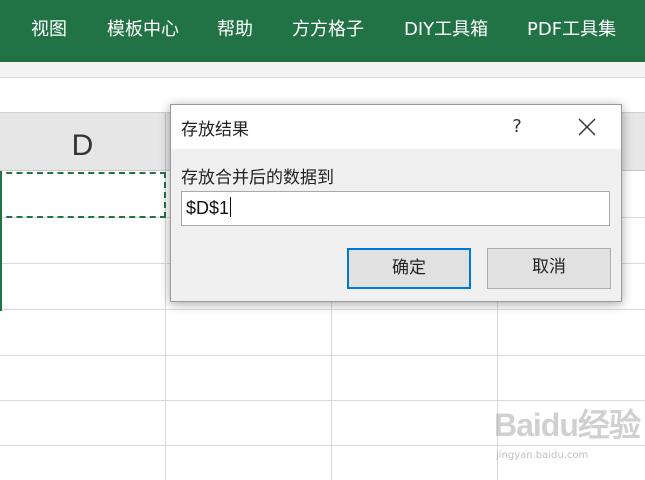  I want to click on ribbon-menu-bar: 视图 模板中心 帮助 方方格子 DIY工具箱 PDF工具集, so click(322, 31).